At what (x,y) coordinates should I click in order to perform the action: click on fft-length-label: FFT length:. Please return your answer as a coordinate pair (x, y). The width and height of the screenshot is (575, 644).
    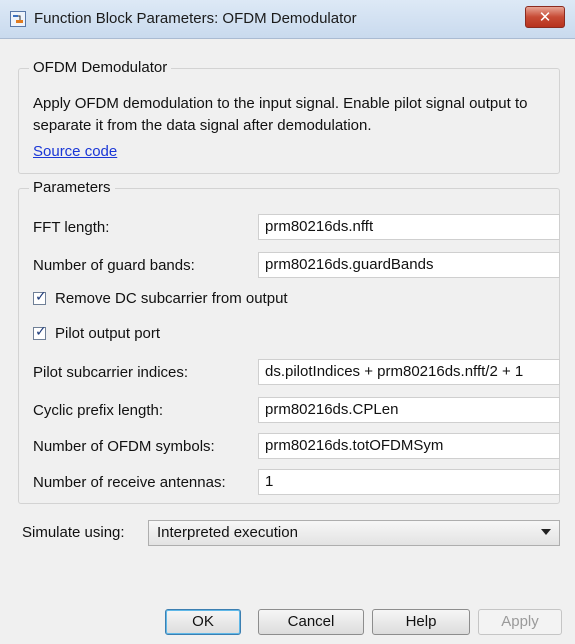
    Looking at the image, I should click on (71, 227).